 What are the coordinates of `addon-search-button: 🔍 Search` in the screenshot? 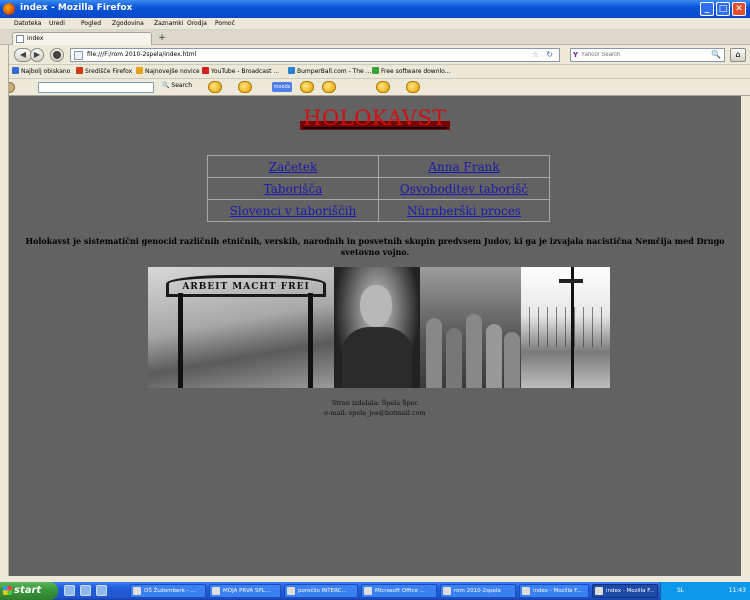 It's located at (177, 85).